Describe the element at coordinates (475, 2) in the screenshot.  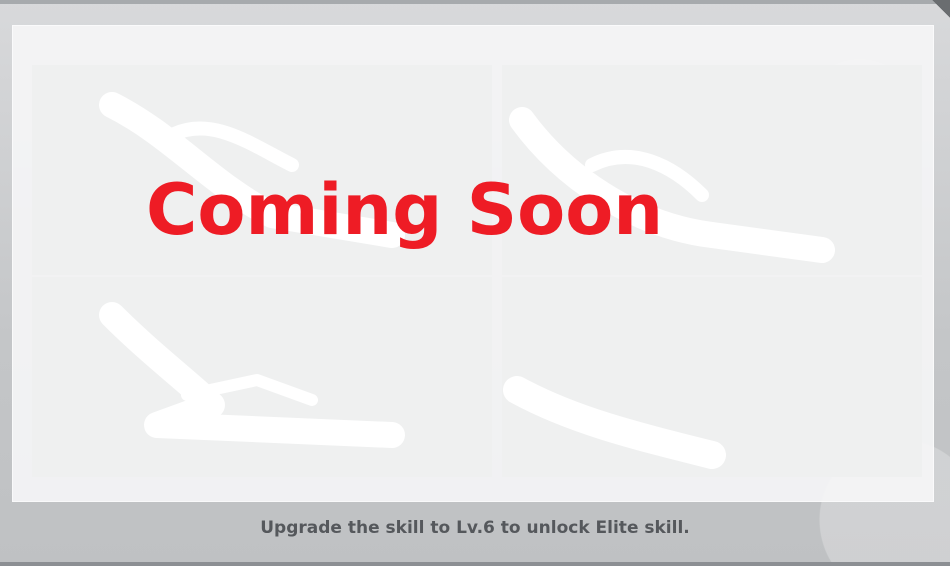
I see `frame-top-border` at that location.